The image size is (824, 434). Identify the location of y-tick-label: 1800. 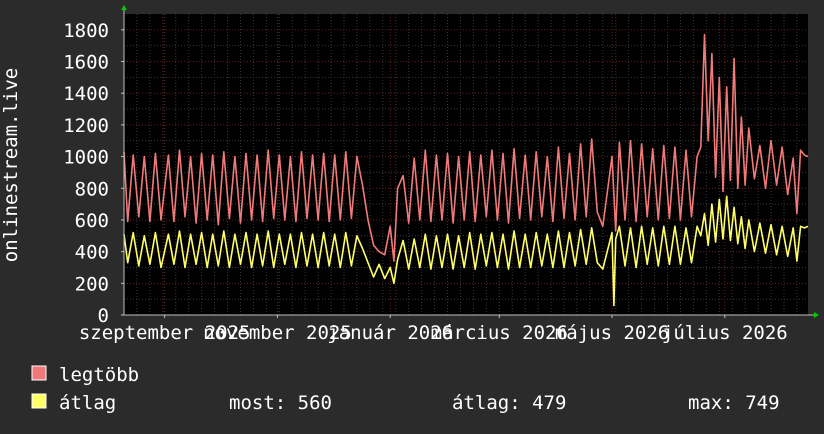
(86, 31).